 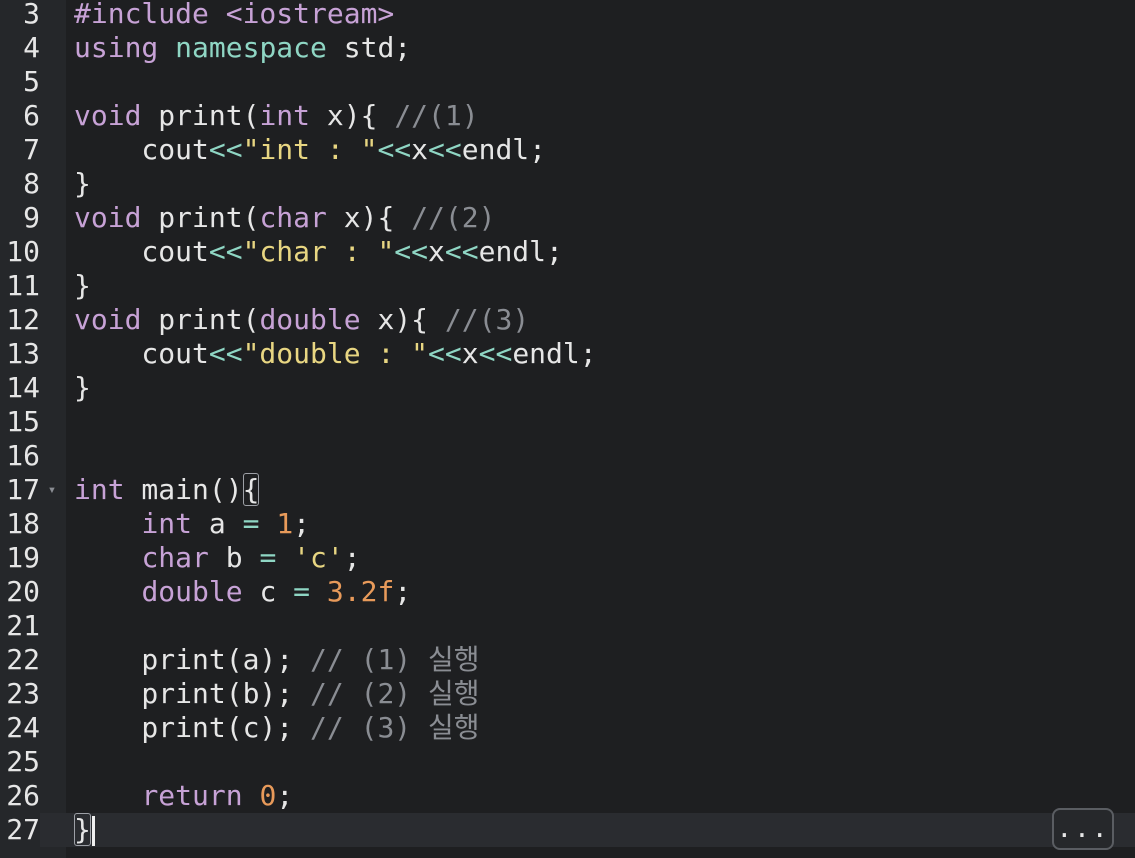 What do you see at coordinates (369, 47) in the screenshot?
I see `code-token: std;` at bounding box center [369, 47].